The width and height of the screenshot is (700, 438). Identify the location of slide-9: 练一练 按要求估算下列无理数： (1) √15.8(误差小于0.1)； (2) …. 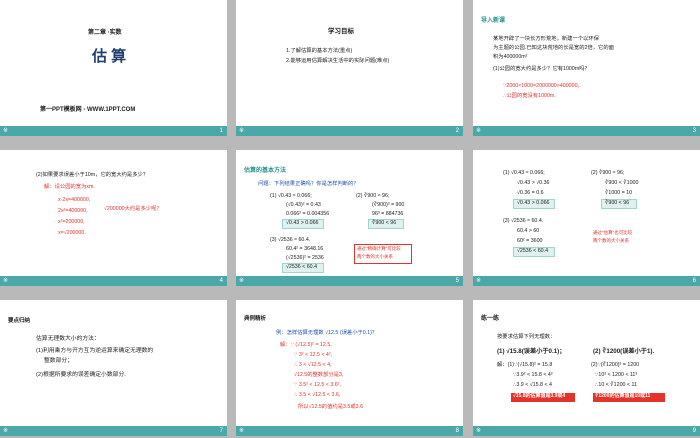
(586, 368).